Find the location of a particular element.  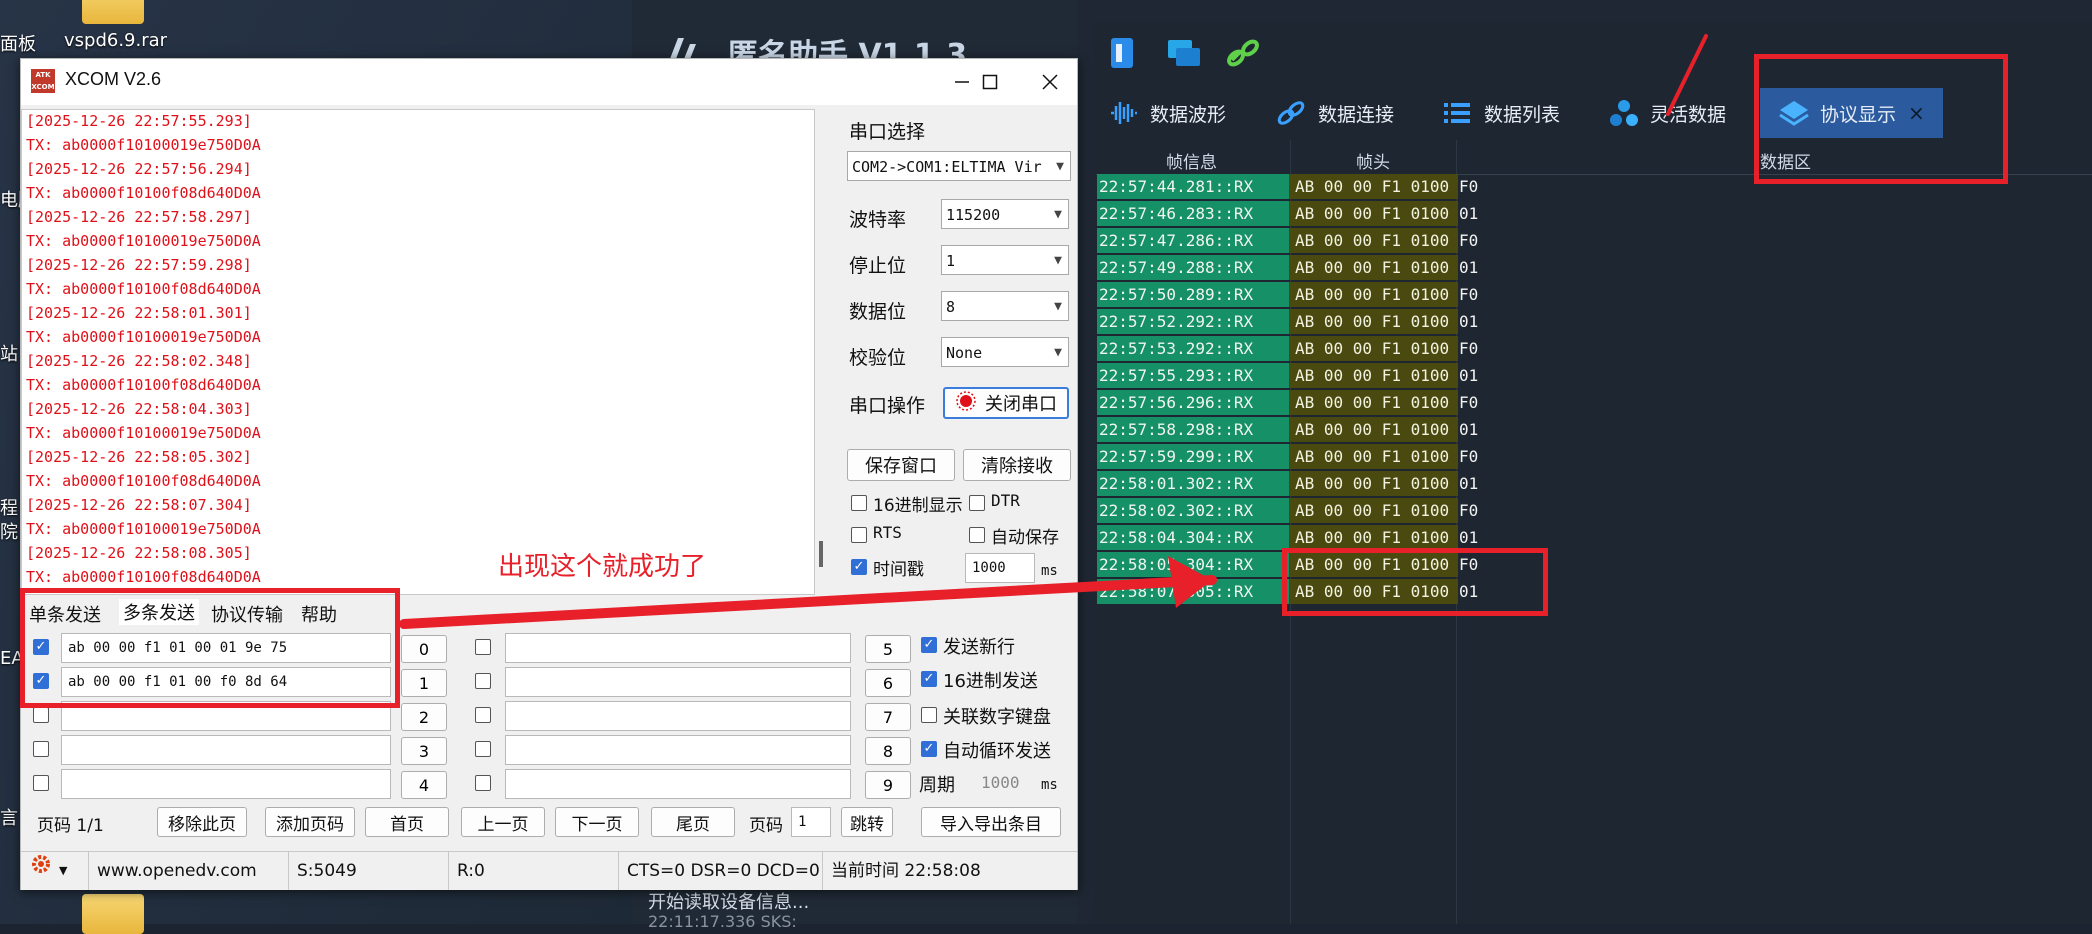

annotation-arrowhead-icon is located at coordinates (1190, 582).